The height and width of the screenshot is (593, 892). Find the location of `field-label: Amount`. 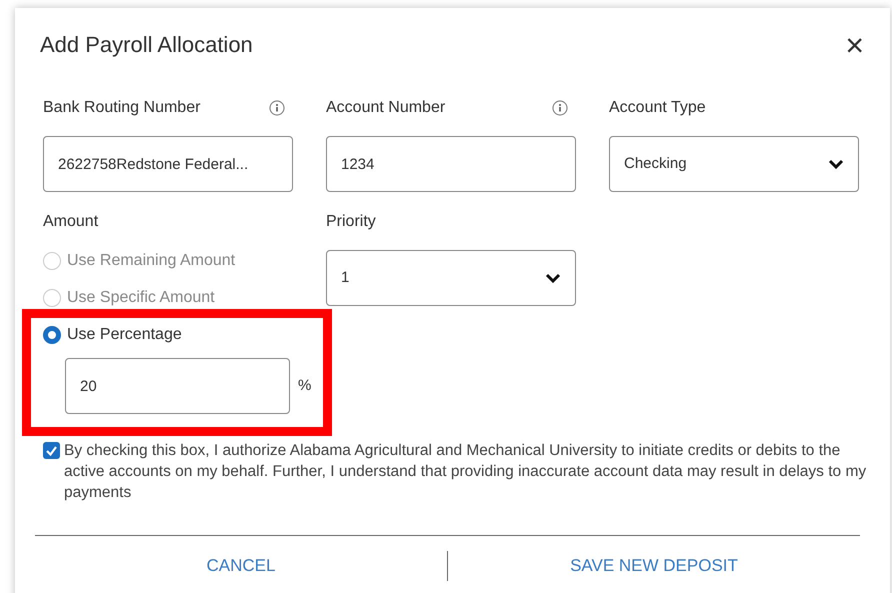

field-label: Amount is located at coordinates (71, 222).